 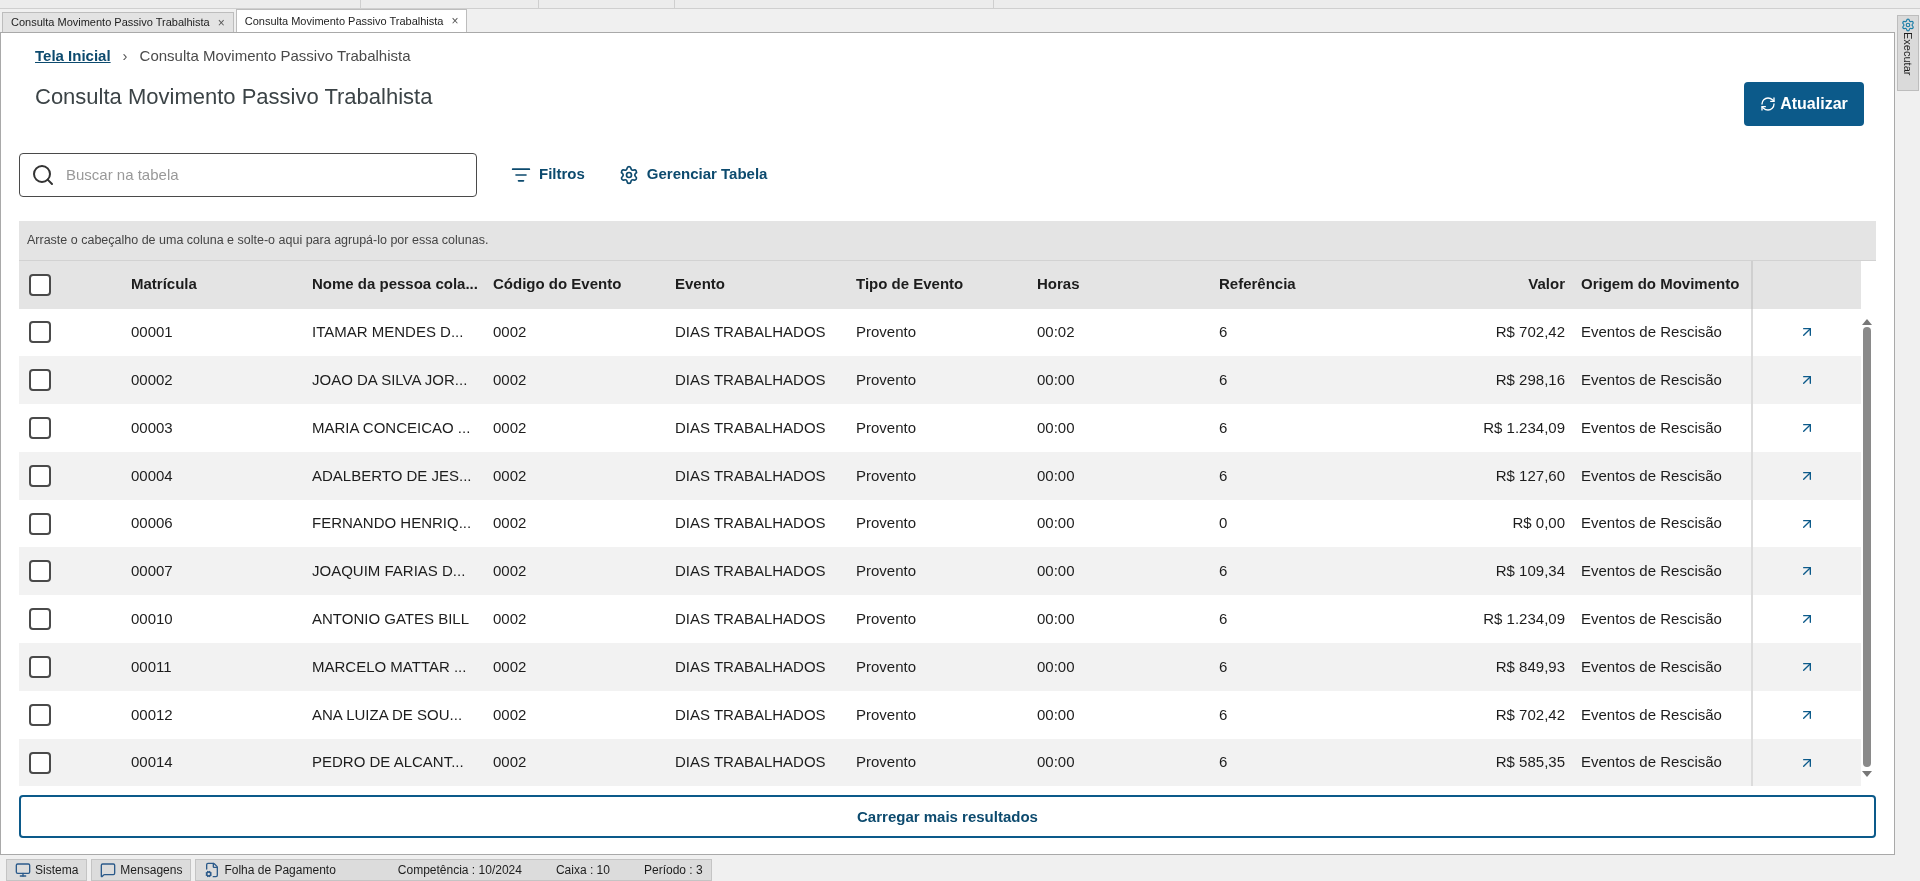 I want to click on breadcrumb-link: Tela Inicial, so click(x=73, y=56).